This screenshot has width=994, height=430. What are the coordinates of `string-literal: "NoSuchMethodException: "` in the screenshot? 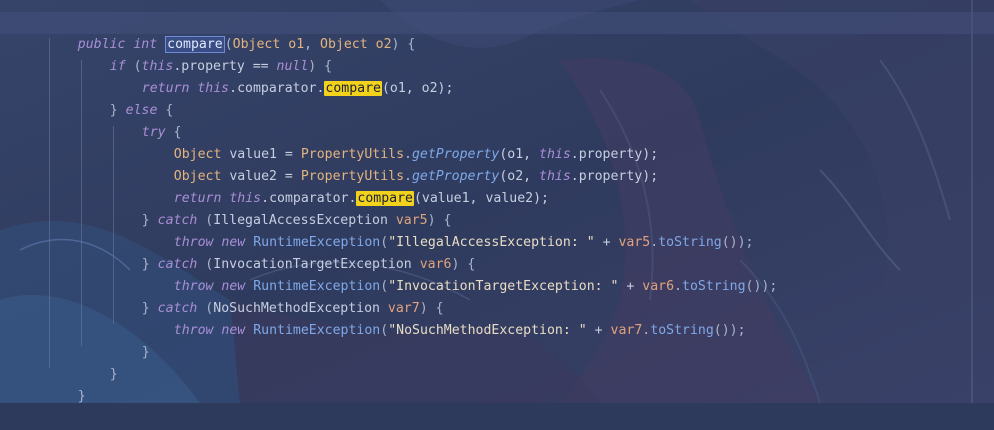 It's located at (487, 330).